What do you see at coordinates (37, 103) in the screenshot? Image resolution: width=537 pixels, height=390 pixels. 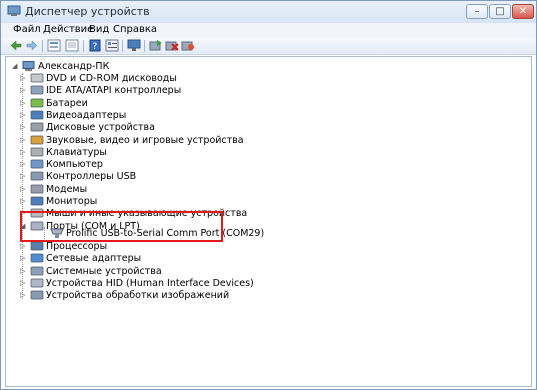 I see `battery-icon` at bounding box center [37, 103].